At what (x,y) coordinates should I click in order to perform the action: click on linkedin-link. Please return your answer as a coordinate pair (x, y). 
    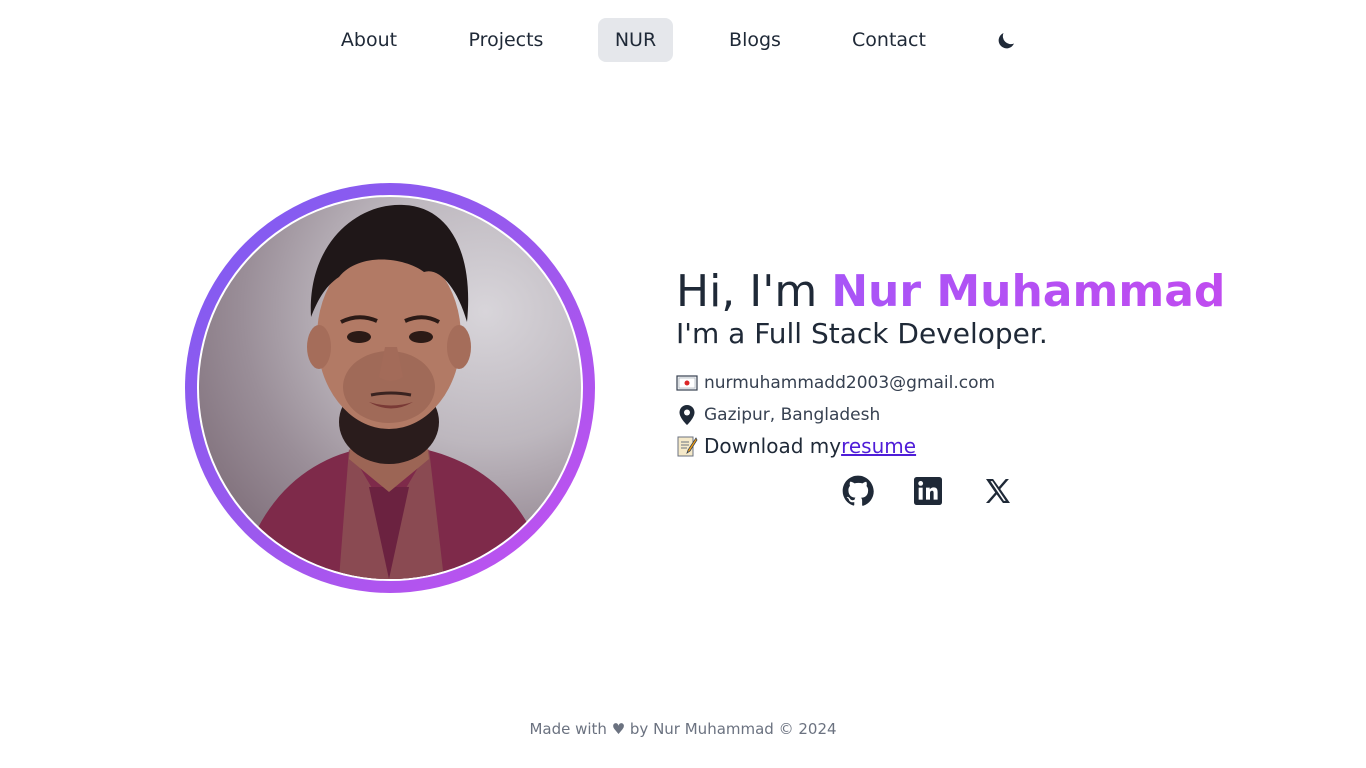
    Looking at the image, I should click on (928, 491).